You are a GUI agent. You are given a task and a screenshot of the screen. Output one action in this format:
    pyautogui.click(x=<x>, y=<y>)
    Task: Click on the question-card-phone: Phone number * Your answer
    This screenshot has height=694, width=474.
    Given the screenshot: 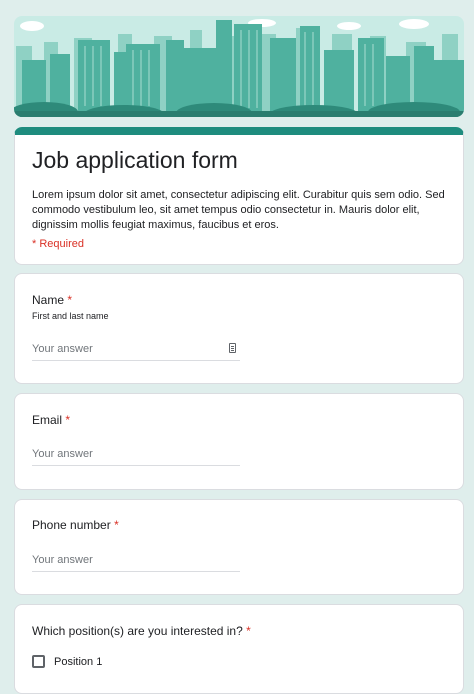 What is the action you would take?
    pyautogui.click(x=239, y=547)
    